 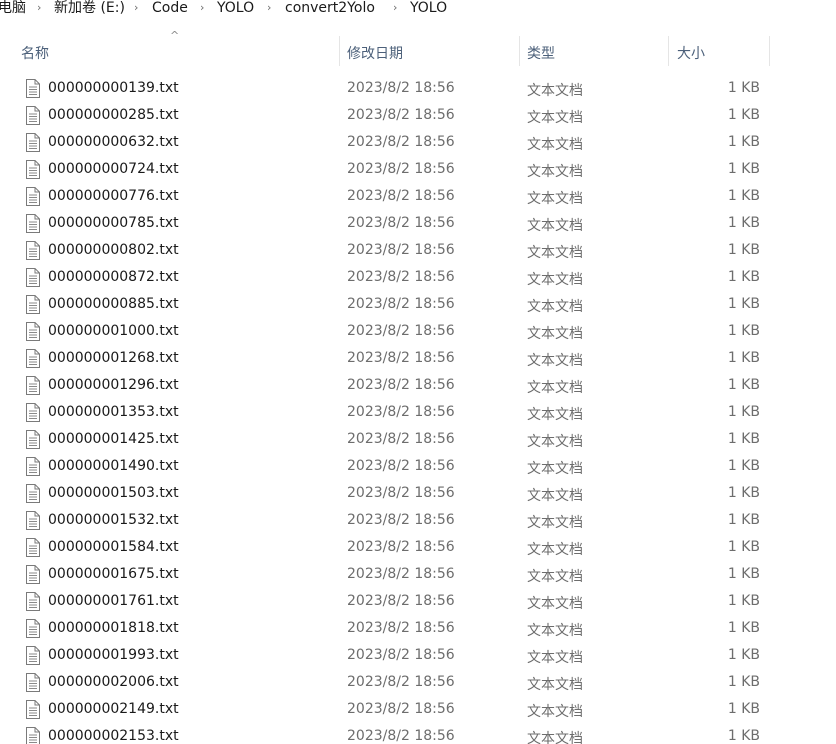 What do you see at coordinates (113, 277) in the screenshot?
I see `file-name: 000000000872.txt` at bounding box center [113, 277].